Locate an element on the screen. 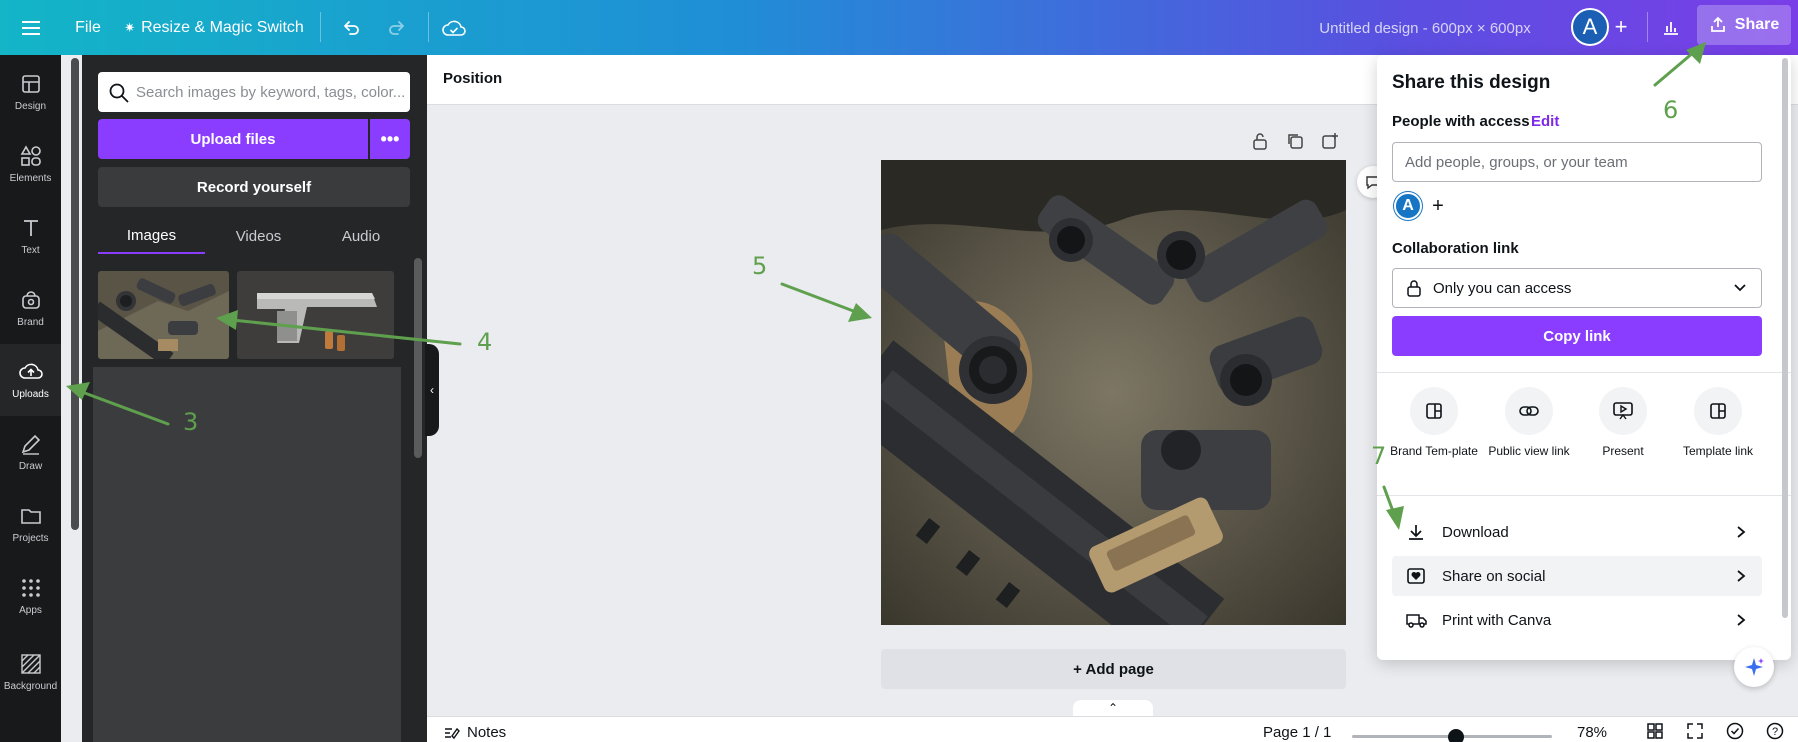  uploaded-image-scopes is located at coordinates (163, 315).